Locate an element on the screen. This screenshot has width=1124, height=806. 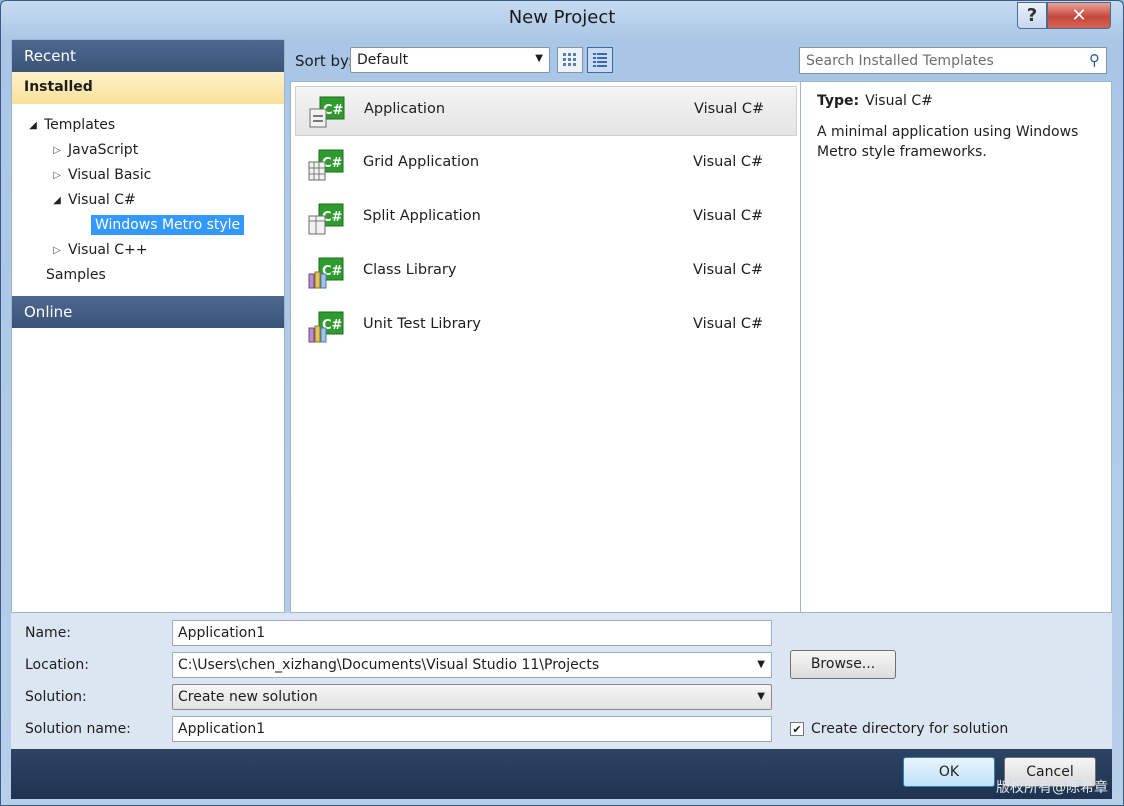
search-templates-input: Search Installed Templates ⚲ is located at coordinates (953, 60).